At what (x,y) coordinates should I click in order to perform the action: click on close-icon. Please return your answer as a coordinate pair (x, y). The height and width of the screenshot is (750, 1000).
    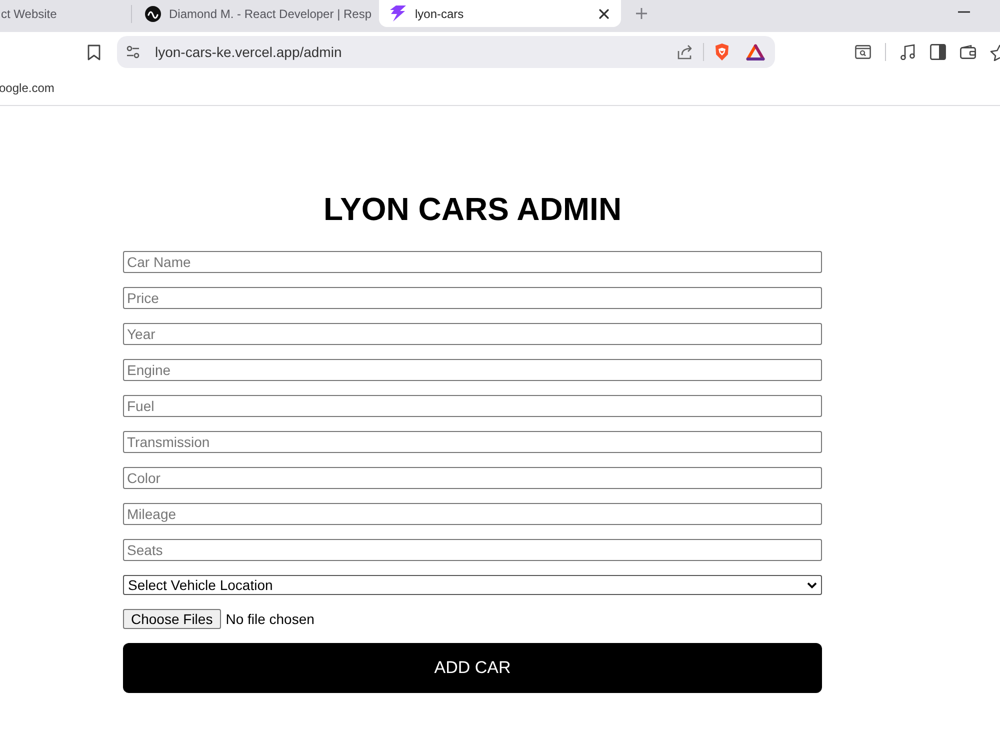
    Looking at the image, I should click on (604, 14).